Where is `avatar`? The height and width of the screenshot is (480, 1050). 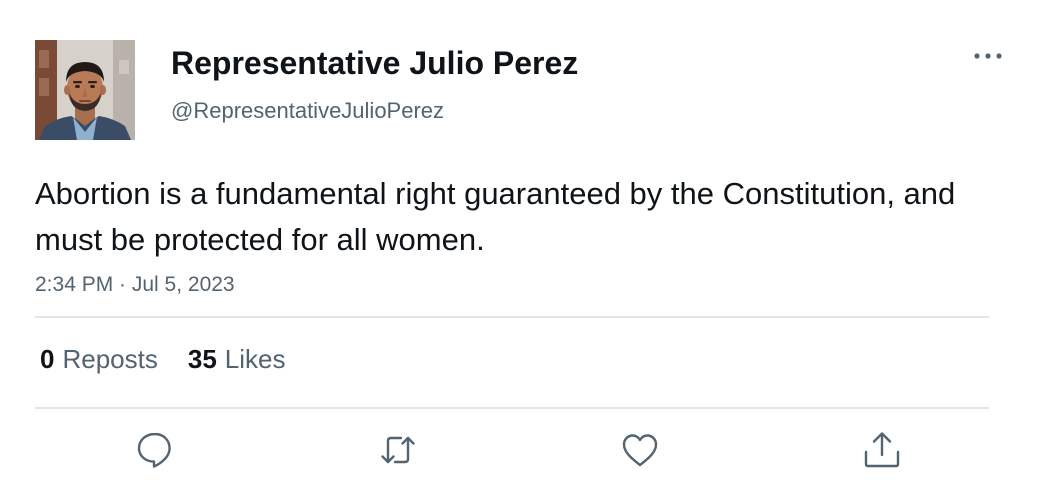
avatar is located at coordinates (85, 90).